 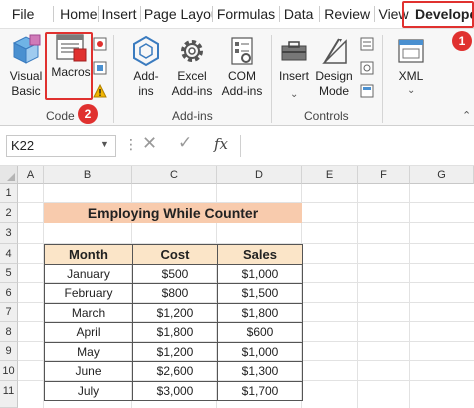 I want to click on com-add-ins-button: COM Add-ins, so click(x=242, y=67).